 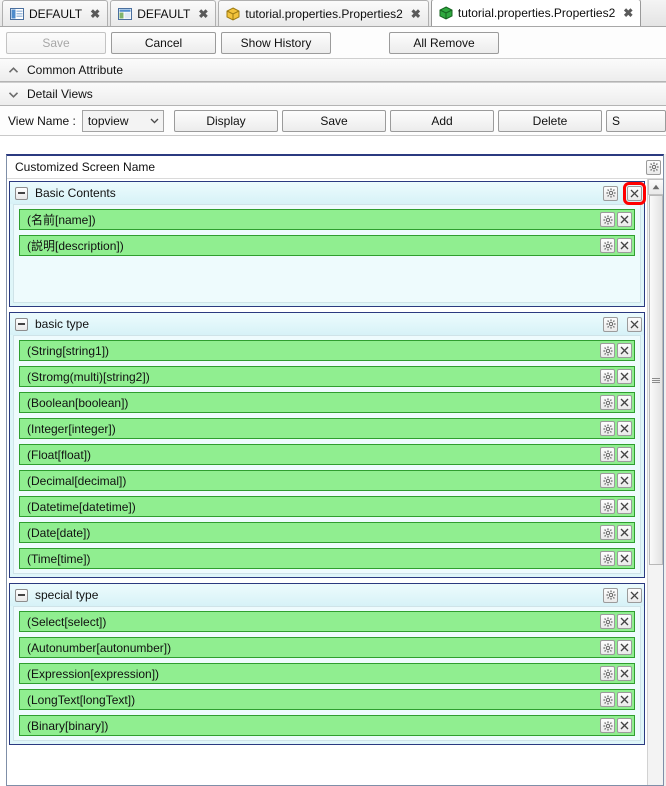 What do you see at coordinates (61, 220) in the screenshot?
I see `field-label: (名前[name])` at bounding box center [61, 220].